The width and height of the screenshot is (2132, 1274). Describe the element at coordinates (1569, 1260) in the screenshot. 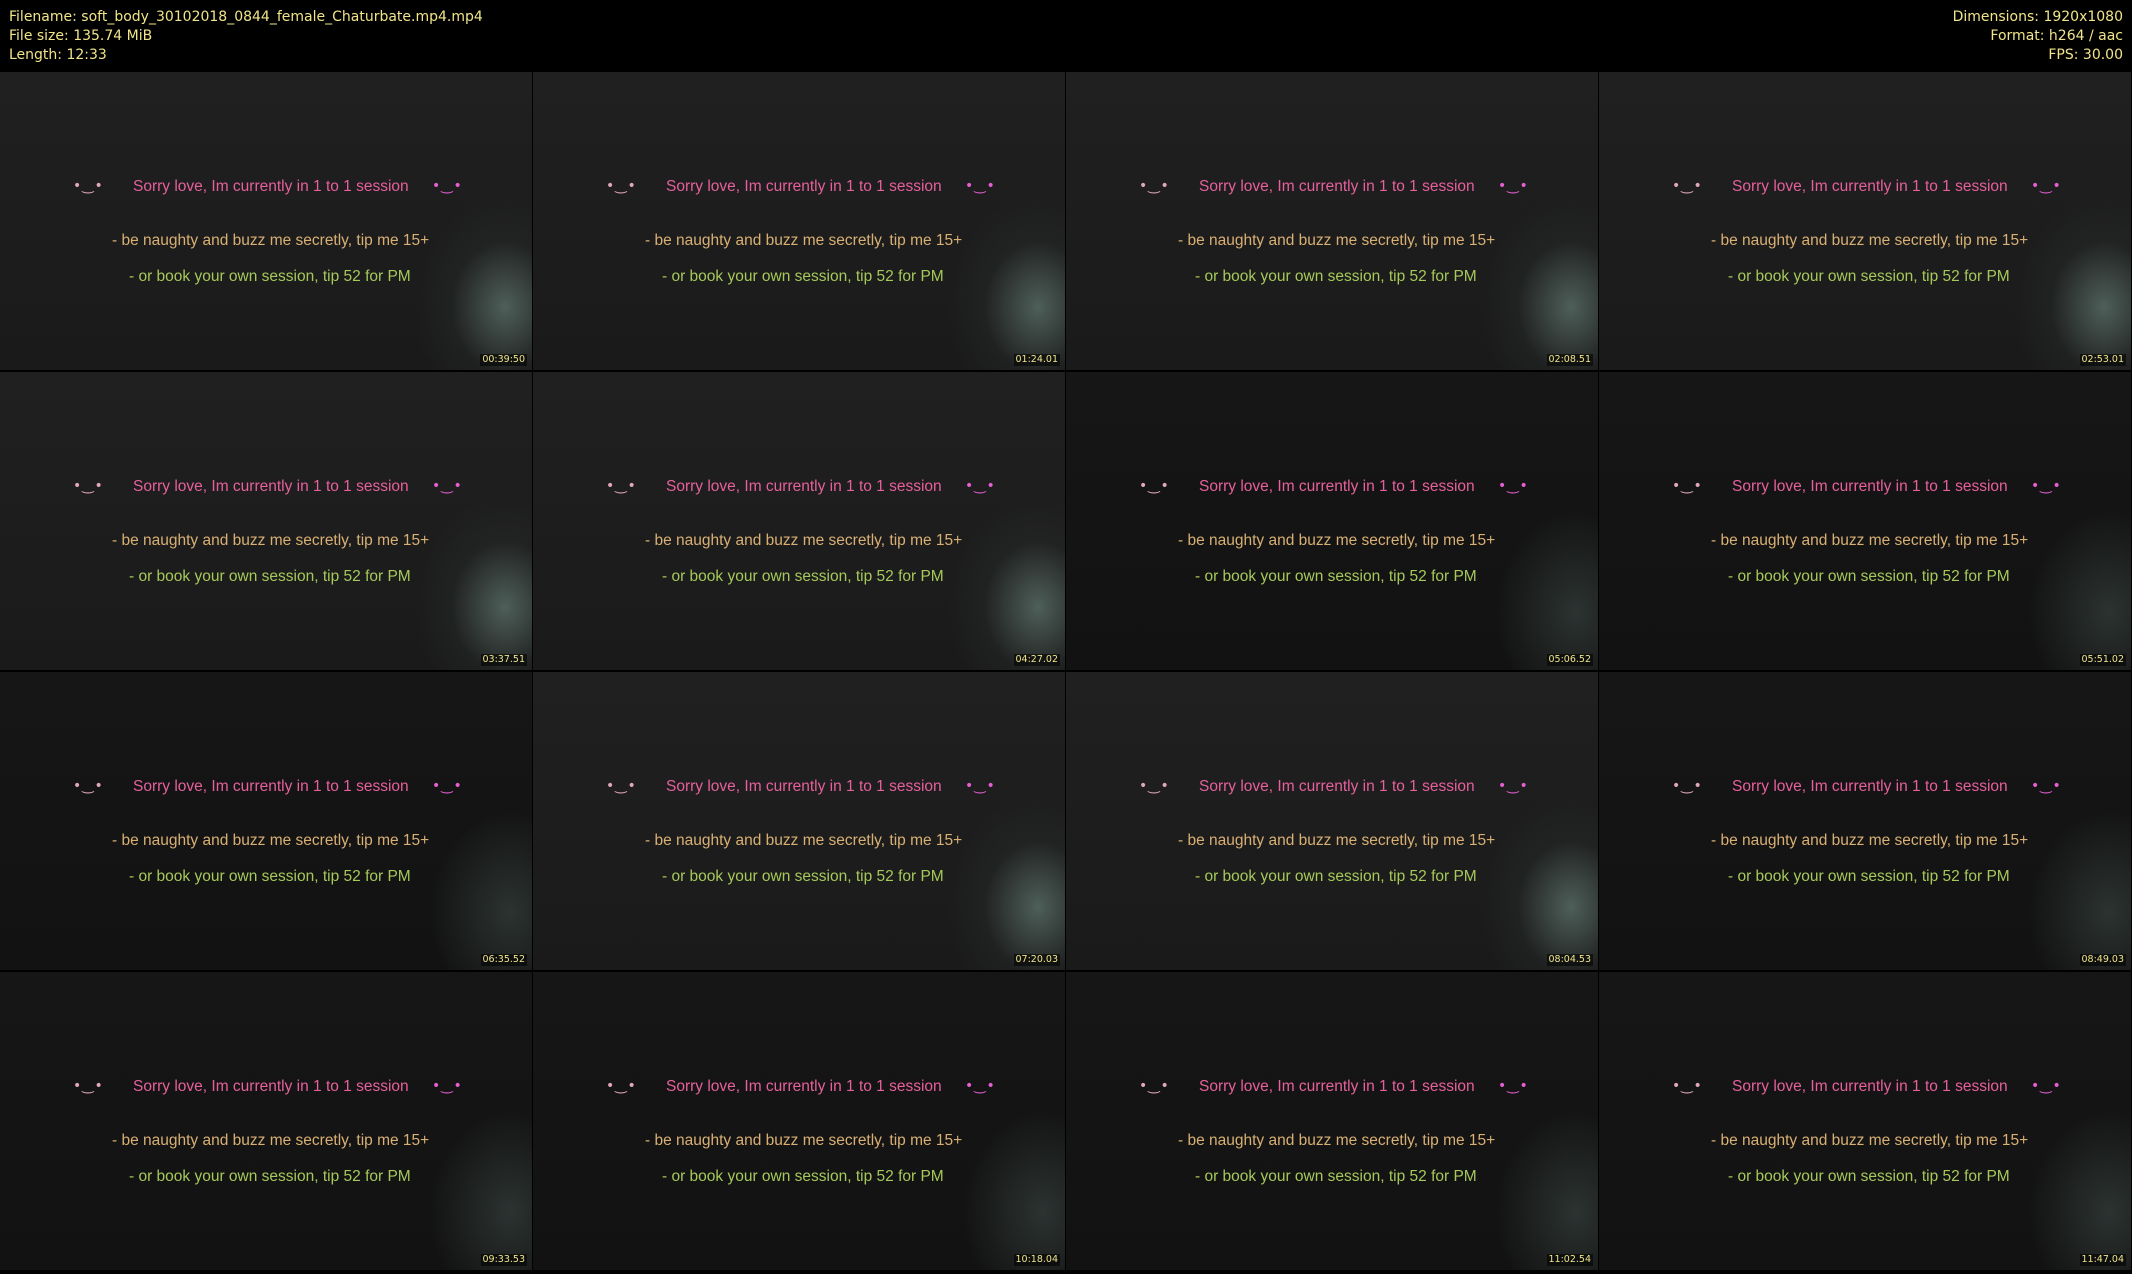

I see `thumbnail-timestamp: 11:02.54` at that location.